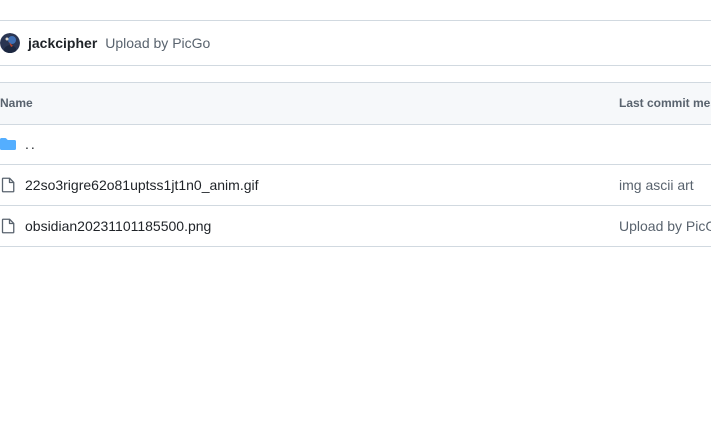 This screenshot has width=711, height=430. Describe the element at coordinates (355, 65) in the screenshot. I see `divider` at that location.